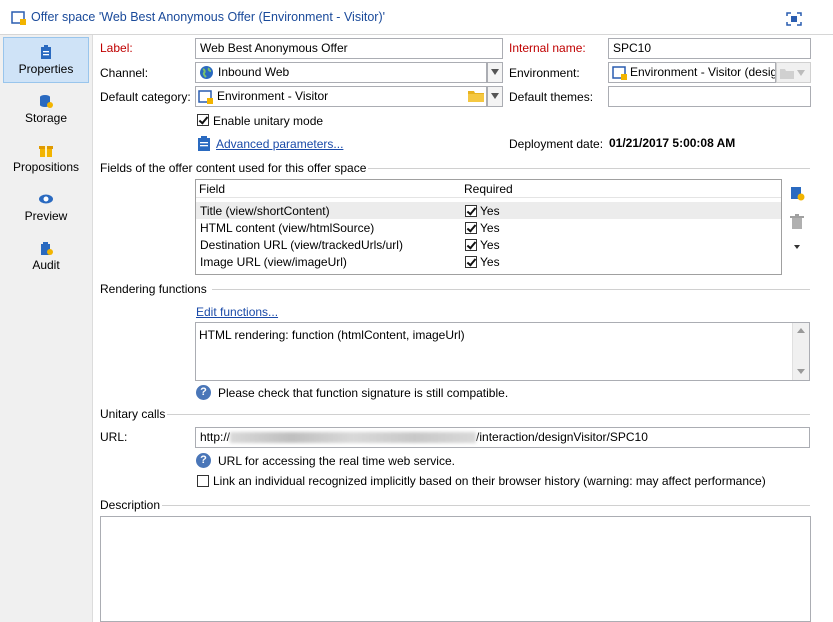  What do you see at coordinates (800, 351) in the screenshot?
I see `scrollbar` at bounding box center [800, 351].